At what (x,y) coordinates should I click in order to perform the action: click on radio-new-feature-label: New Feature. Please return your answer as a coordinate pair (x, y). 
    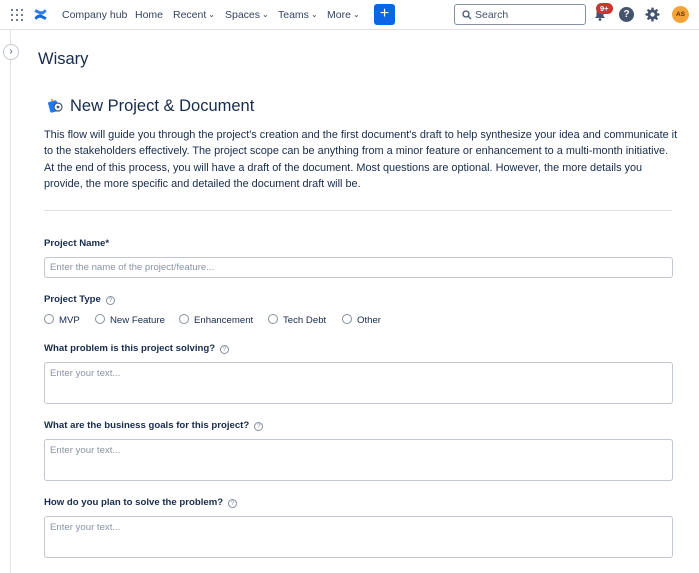
    Looking at the image, I should click on (137, 320).